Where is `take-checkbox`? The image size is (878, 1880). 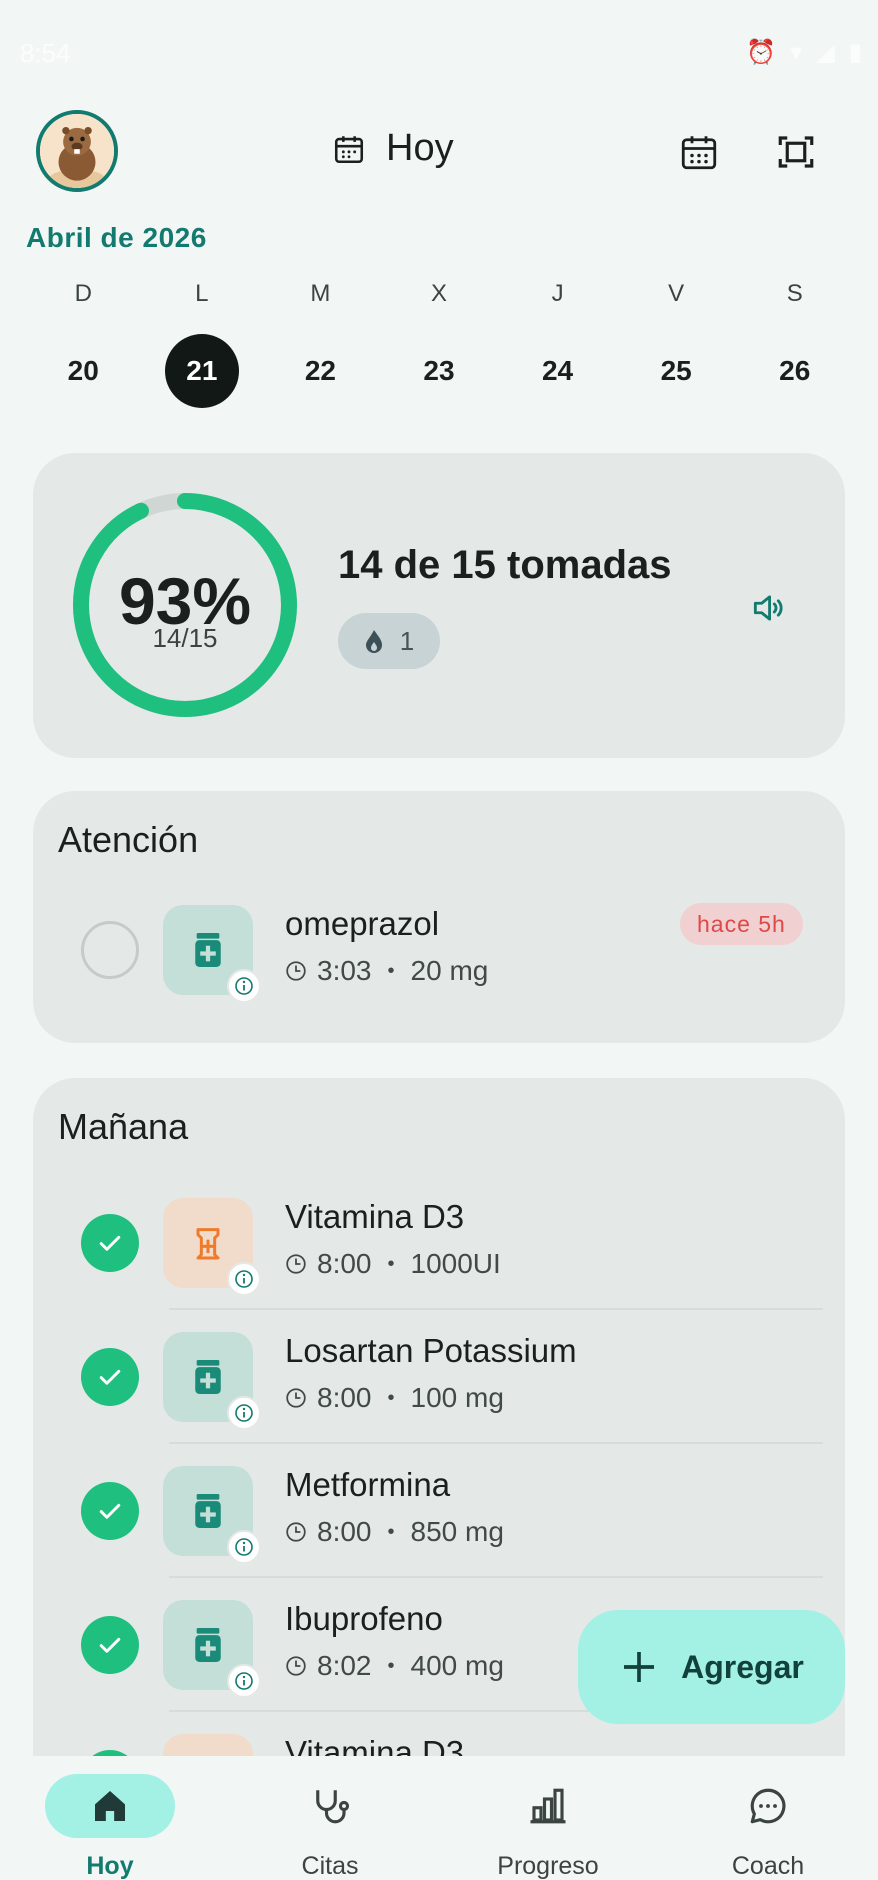
take-checkbox is located at coordinates (110, 950).